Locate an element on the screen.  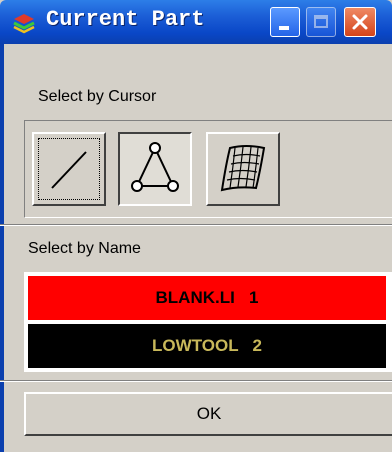
part-item-blank: BLANK.LI 1 is located at coordinates (207, 298).